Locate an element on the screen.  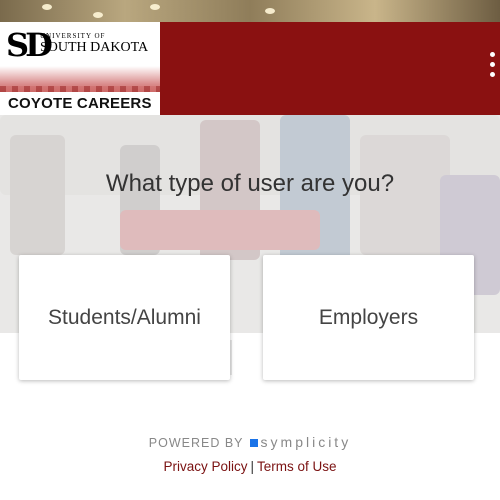
more-options-icon is located at coordinates (492, 67).